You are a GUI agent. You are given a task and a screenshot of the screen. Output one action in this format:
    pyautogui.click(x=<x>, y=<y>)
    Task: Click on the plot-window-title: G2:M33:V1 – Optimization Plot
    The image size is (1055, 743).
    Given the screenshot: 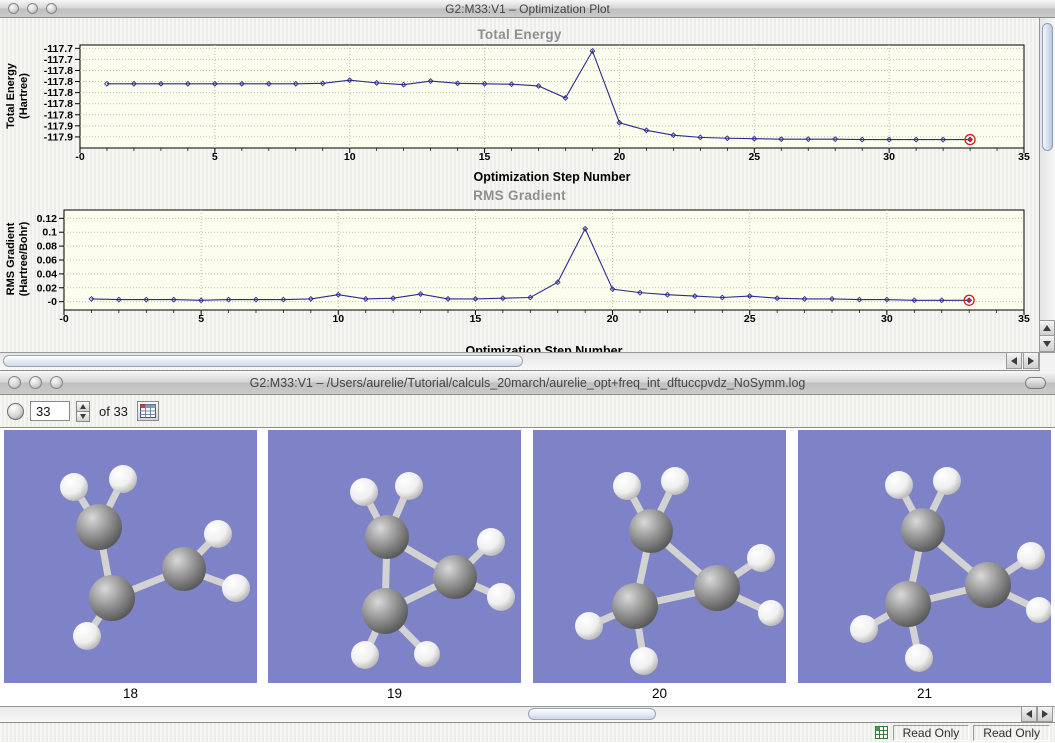 What is the action you would take?
    pyautogui.click(x=527, y=8)
    